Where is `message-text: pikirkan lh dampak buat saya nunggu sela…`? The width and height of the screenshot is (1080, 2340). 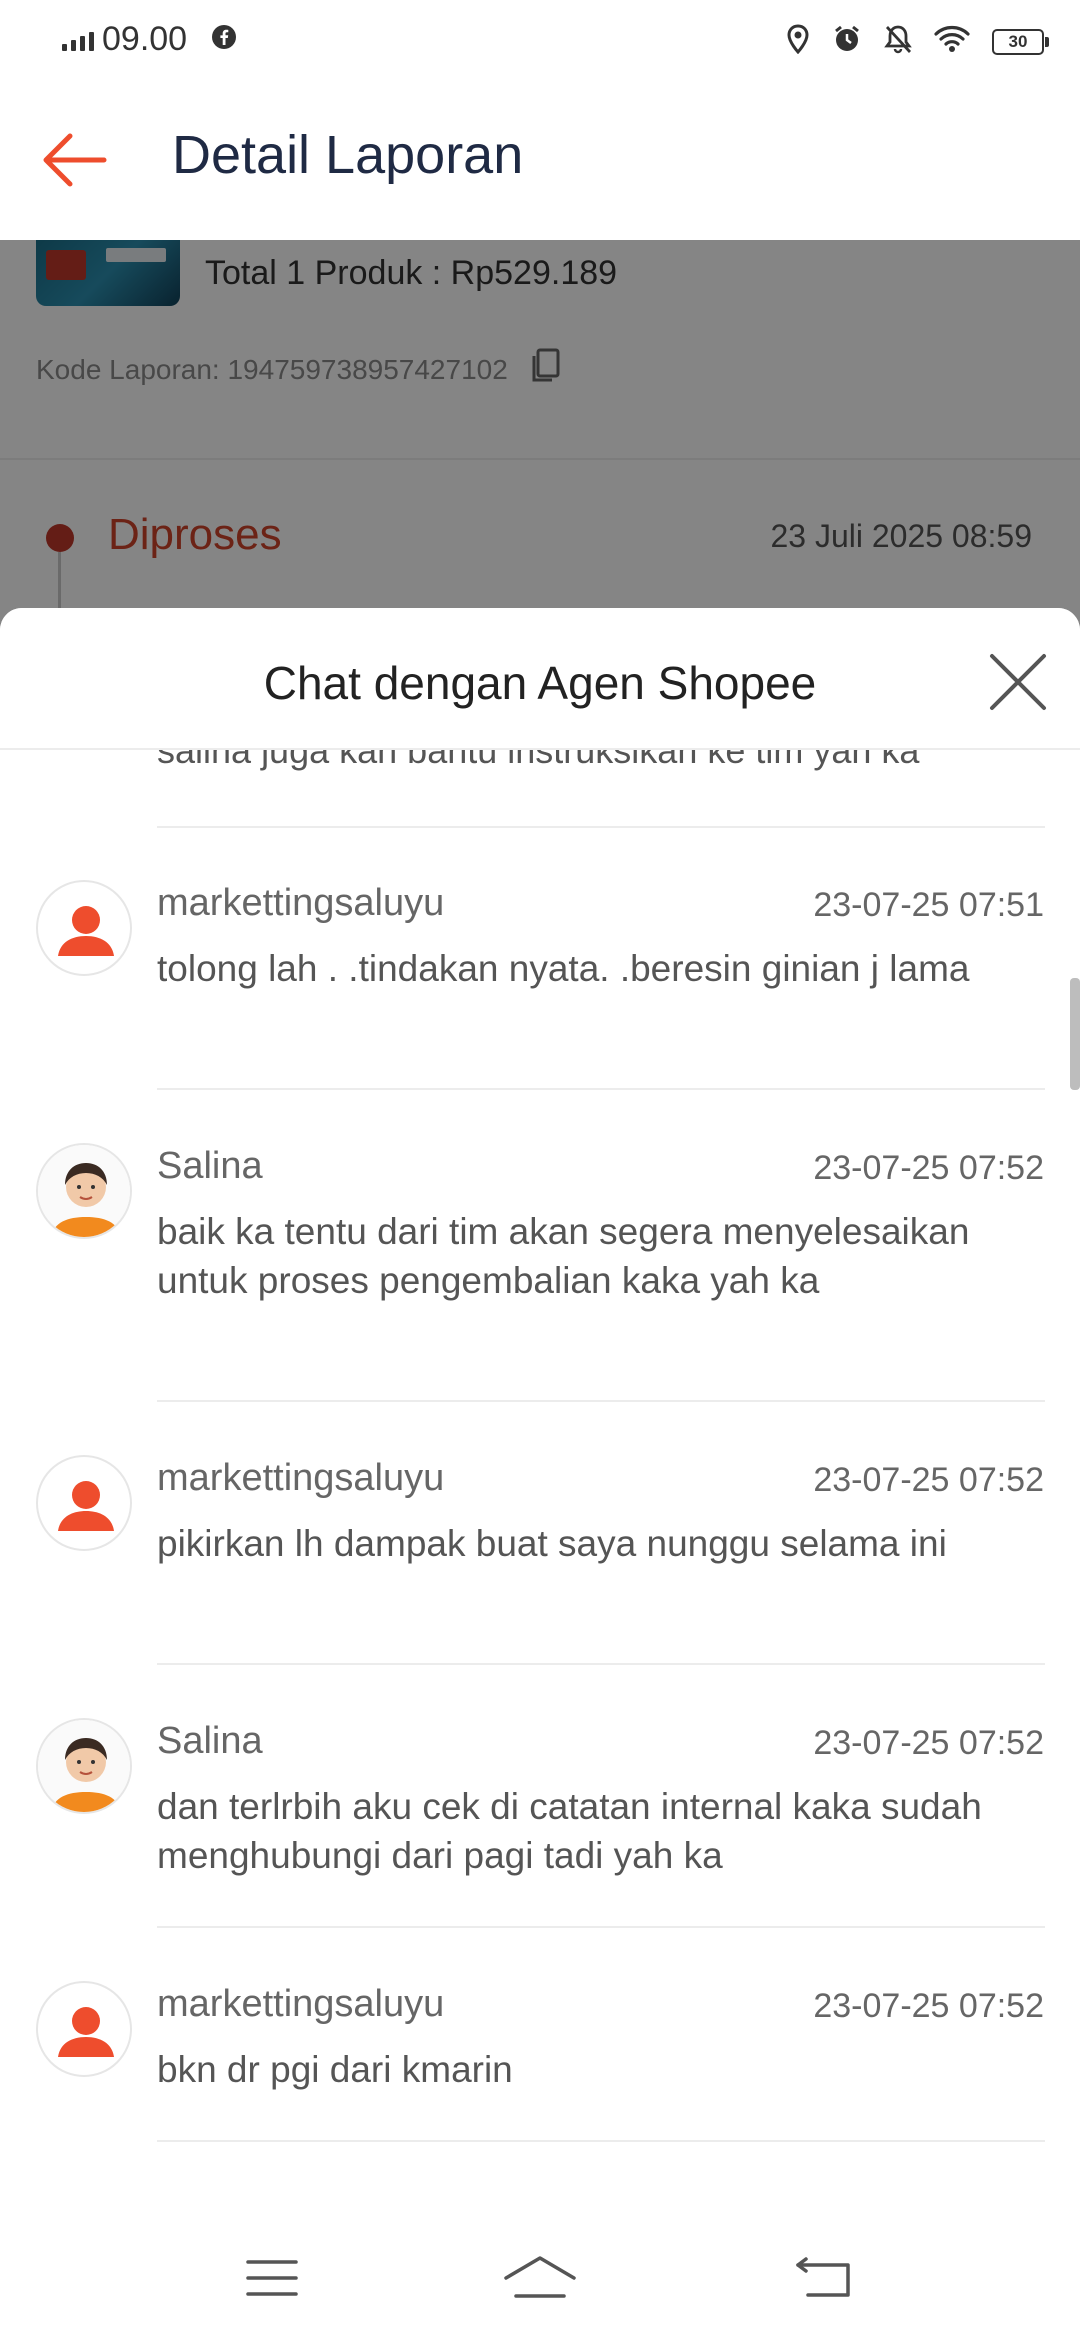
message-text: pikirkan lh dampak buat saya nunggu sela… is located at coordinates (552, 1543).